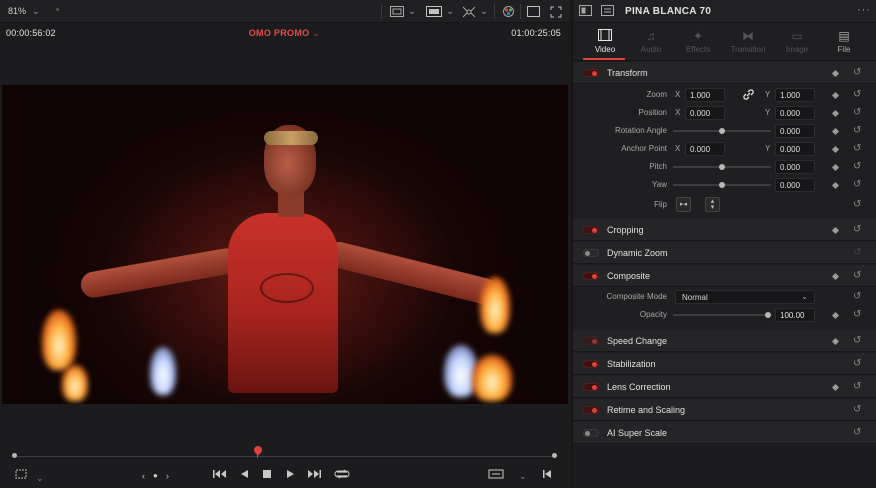  I want to click on section-lens-correction: Lens Correction ↺, so click(724, 387).